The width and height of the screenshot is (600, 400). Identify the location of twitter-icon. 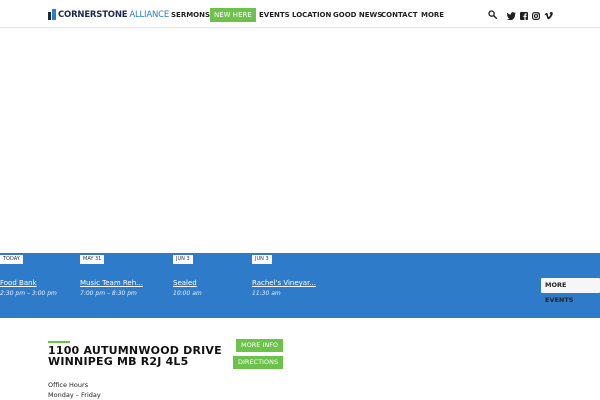
(511, 16).